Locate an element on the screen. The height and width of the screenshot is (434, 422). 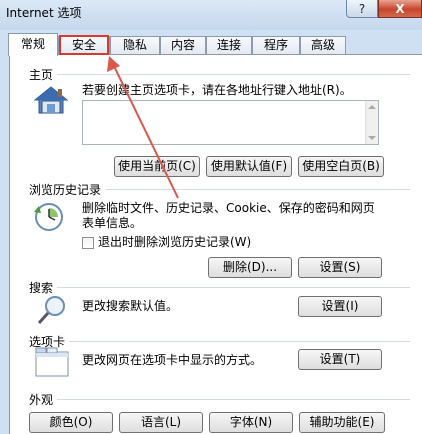
tab-content: 内容 is located at coordinates (183, 45).